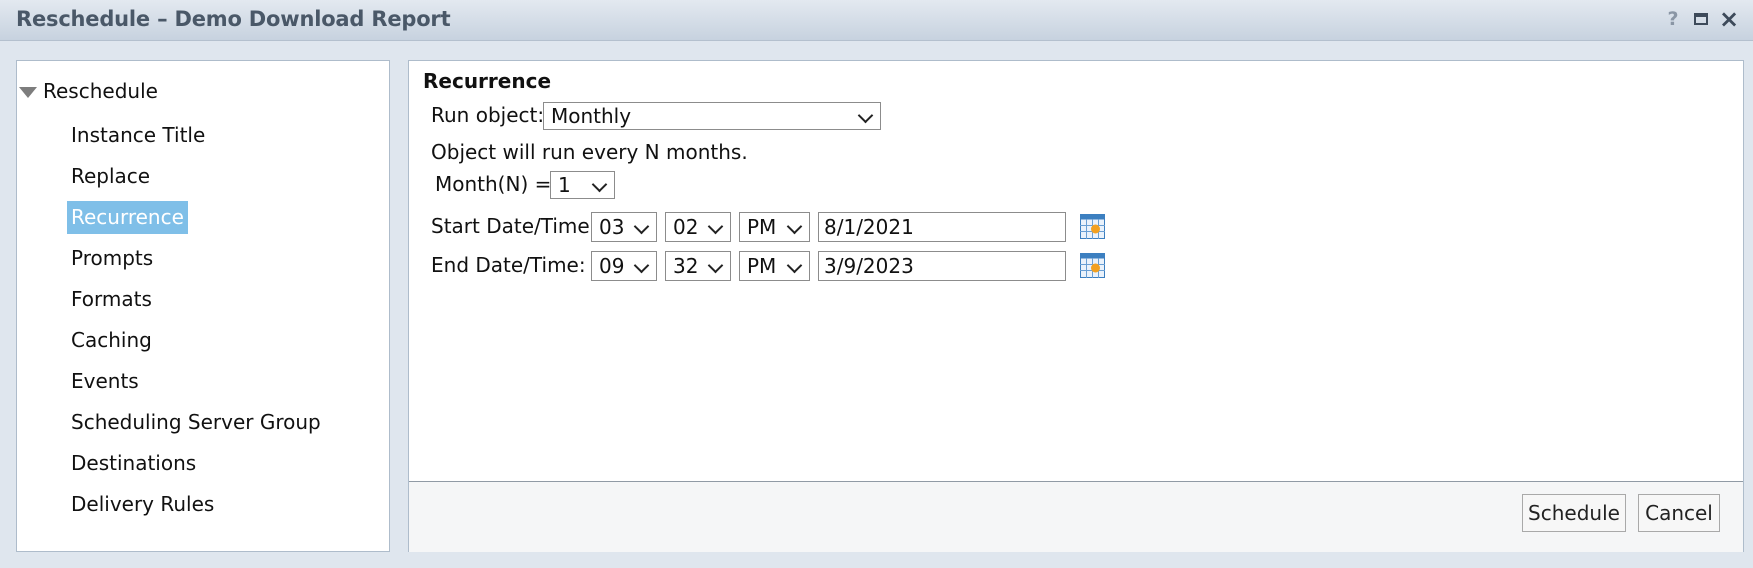 This screenshot has height=568, width=1753. I want to click on maximize-button, so click(1701, 19).